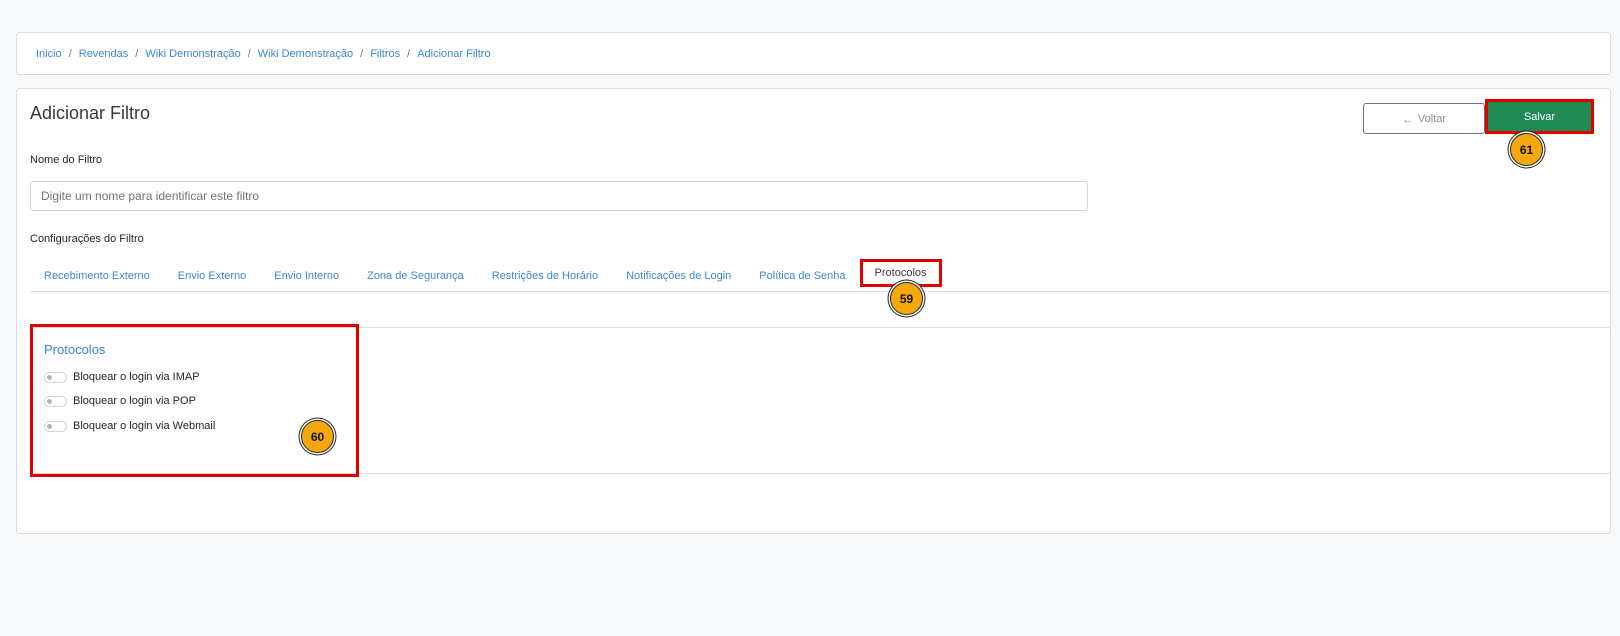 The width and height of the screenshot is (1620, 636). What do you see at coordinates (306, 275) in the screenshot?
I see `tab-envio-interno: Envio Interno` at bounding box center [306, 275].